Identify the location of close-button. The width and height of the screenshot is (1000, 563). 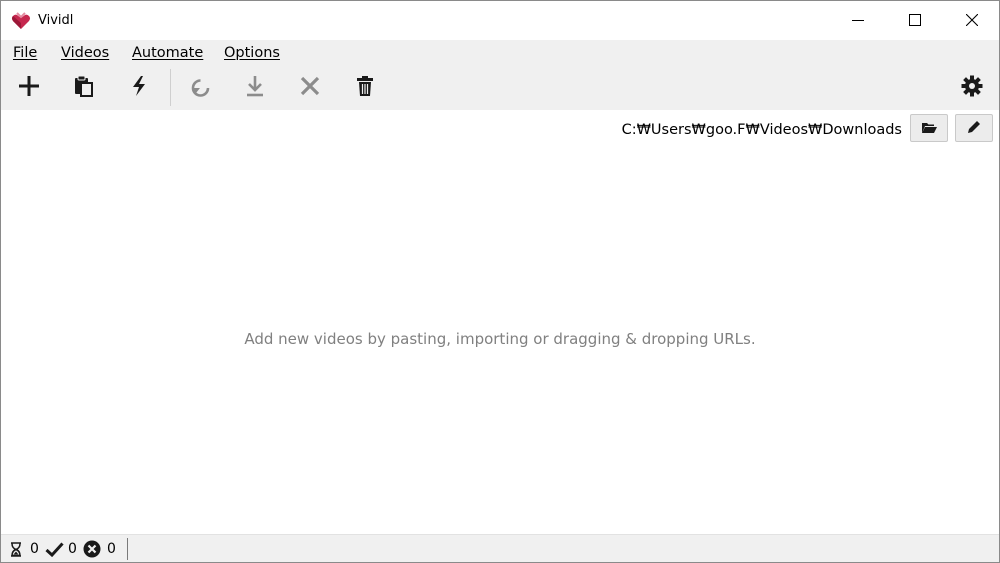
(971, 20).